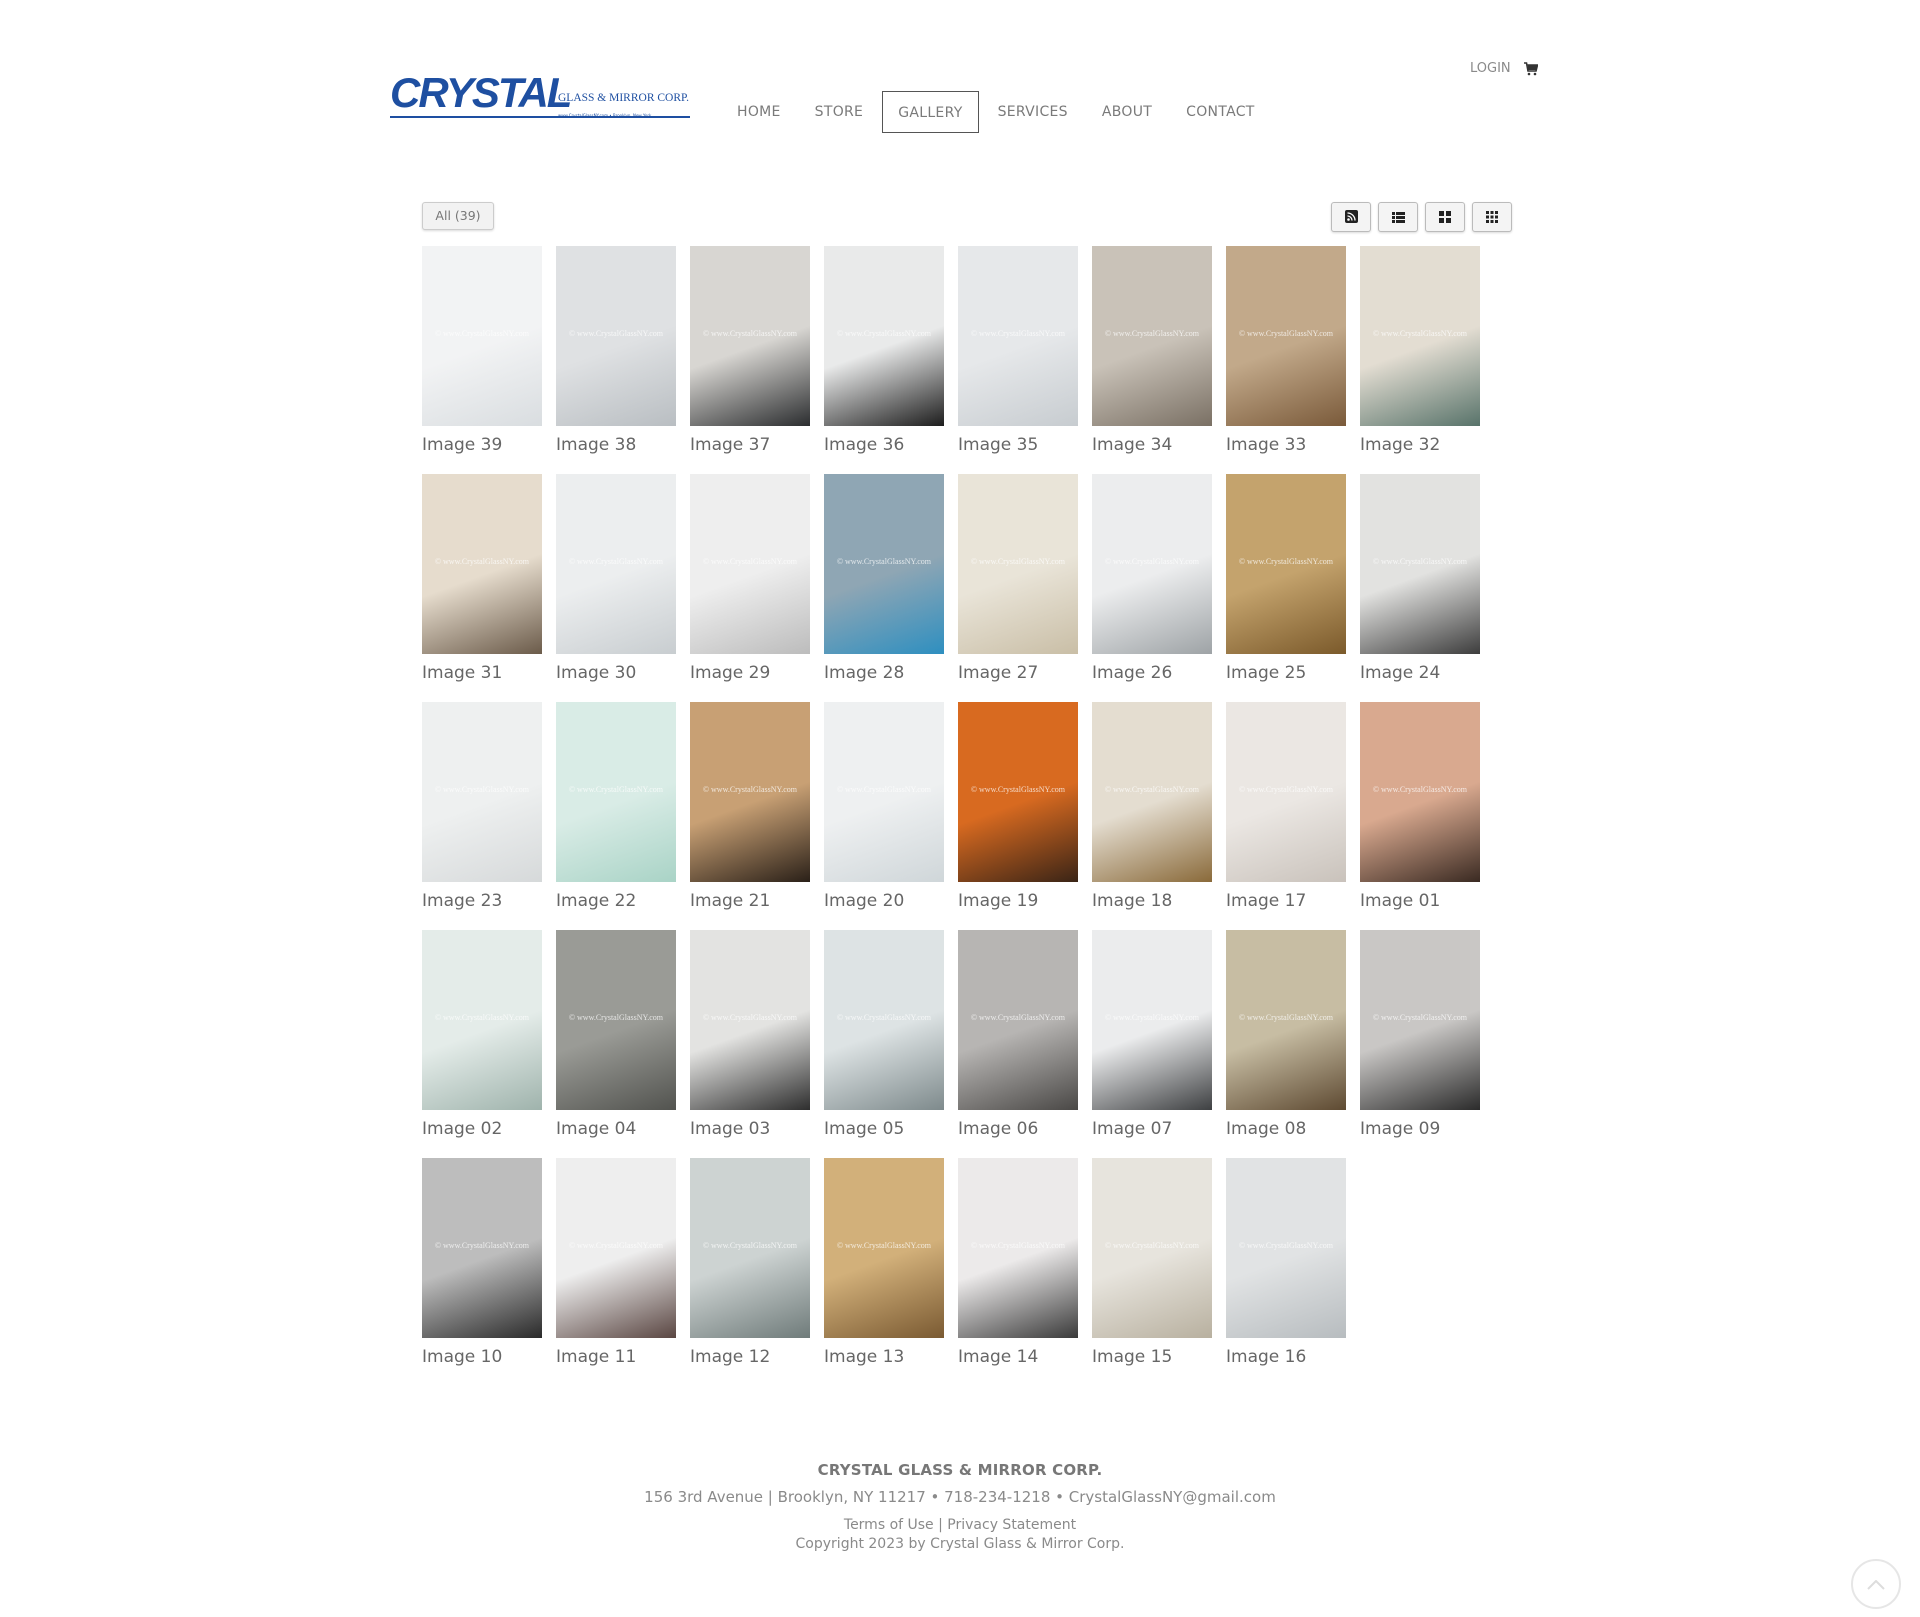 Image resolution: width=1920 pixels, height=1617 pixels. Describe the element at coordinates (616, 1034) in the screenshot. I see `gallery-item: © www.CrystalGlassNY.com Image 04` at that location.